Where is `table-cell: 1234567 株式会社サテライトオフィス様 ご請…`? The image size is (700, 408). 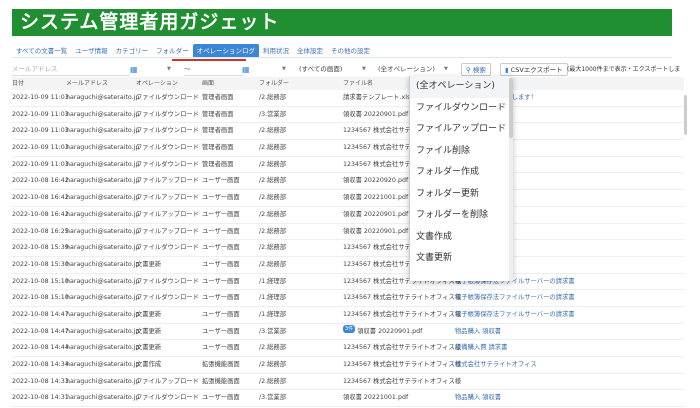
table-cell: 1234567 株式会社サテライトオフィス様 ご請… is located at coordinates (403, 348).